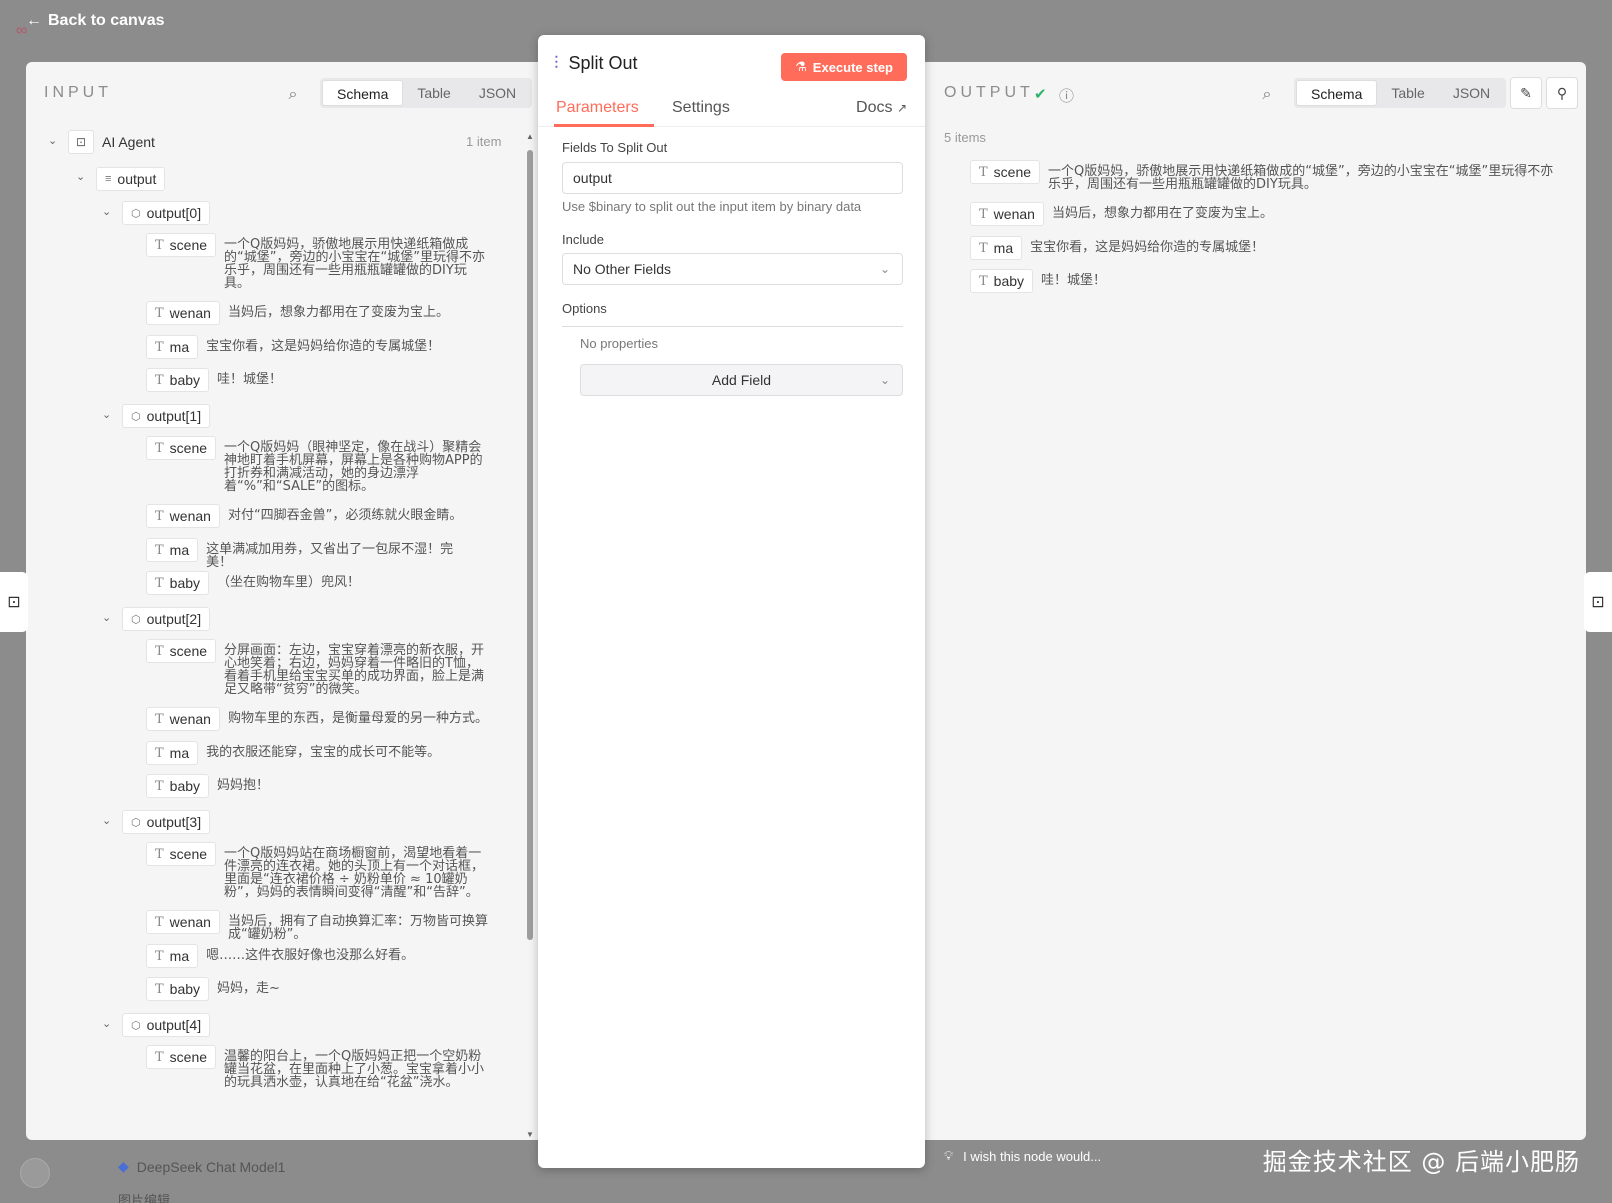 This screenshot has width=1612, height=1203. Describe the element at coordinates (345, 515) in the screenshot. I see `field-value: 对付“四脚吞金兽”，必须练就火眼金睛。` at that location.